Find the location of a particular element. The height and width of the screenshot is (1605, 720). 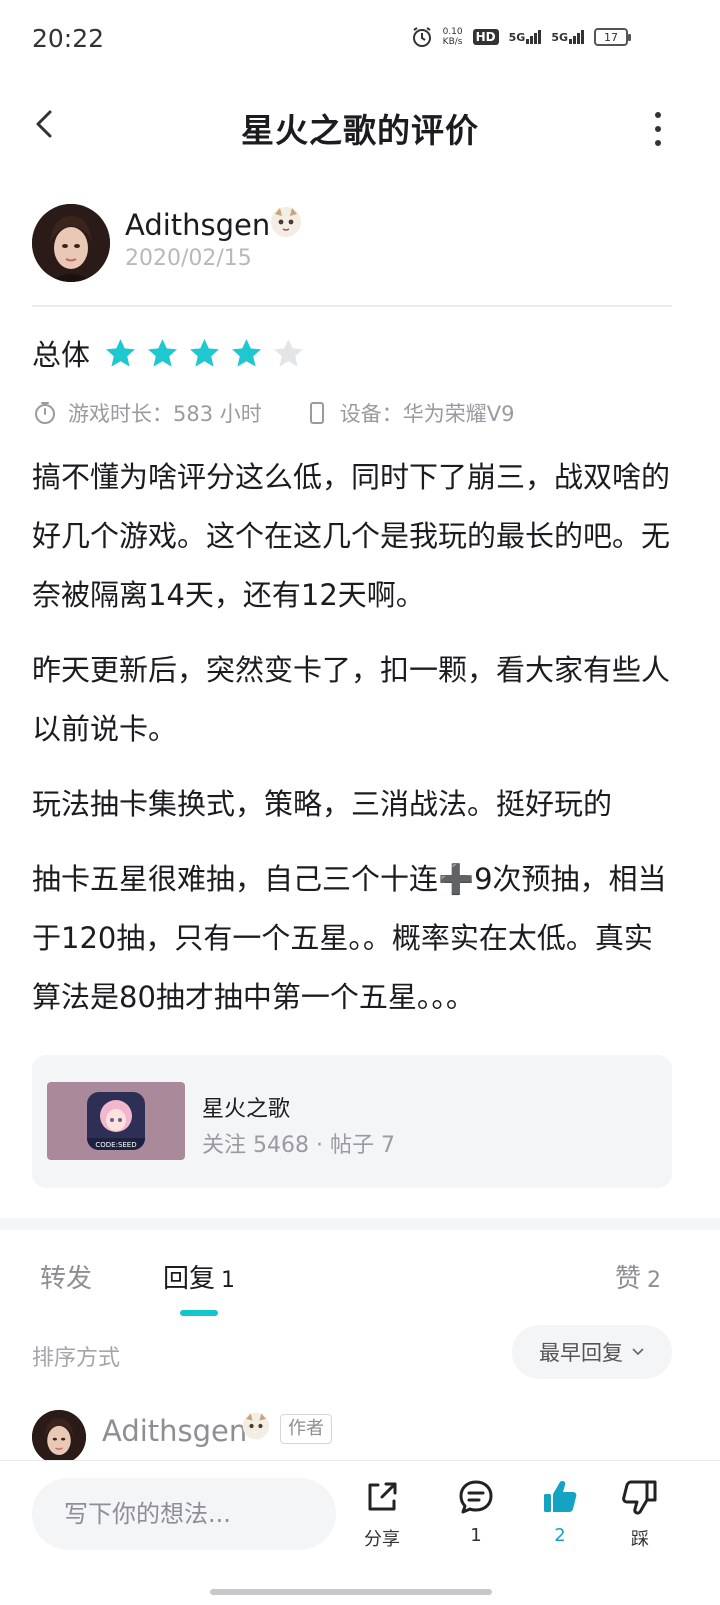

review-paragraph: 昨天更新后，突然变卡了，扣一颗，看大家有些人以前说卡。 is located at coordinates (351, 699).